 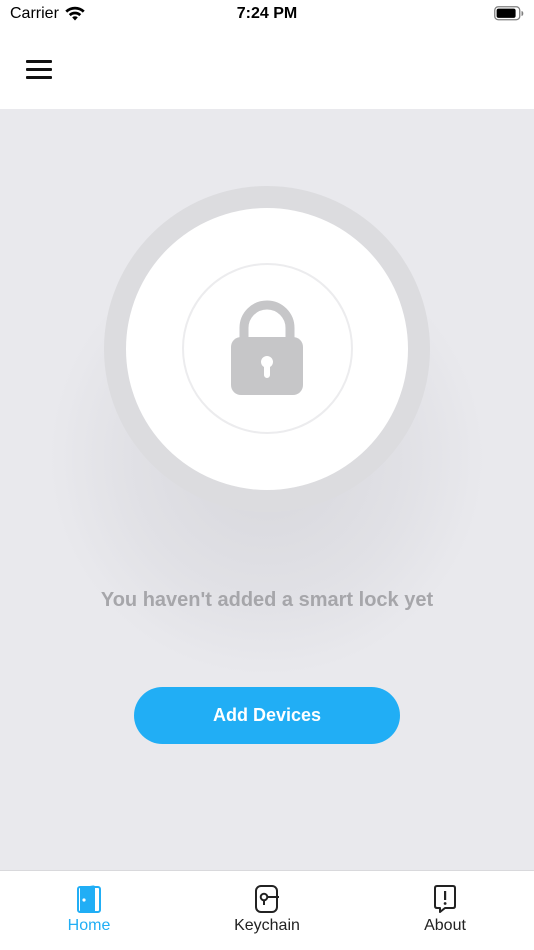 I want to click on tab-about: About, so click(x=445, y=910).